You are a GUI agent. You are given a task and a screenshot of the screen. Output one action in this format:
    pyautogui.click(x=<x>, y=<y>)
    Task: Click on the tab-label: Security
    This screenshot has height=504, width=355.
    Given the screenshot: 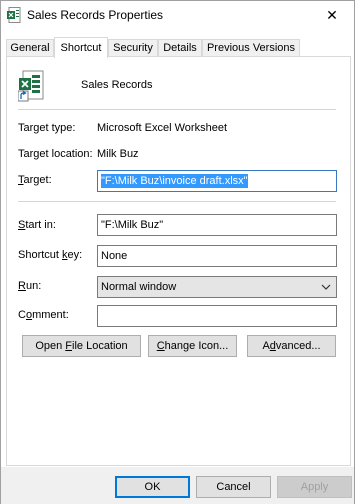 What is the action you would take?
    pyautogui.click(x=133, y=48)
    